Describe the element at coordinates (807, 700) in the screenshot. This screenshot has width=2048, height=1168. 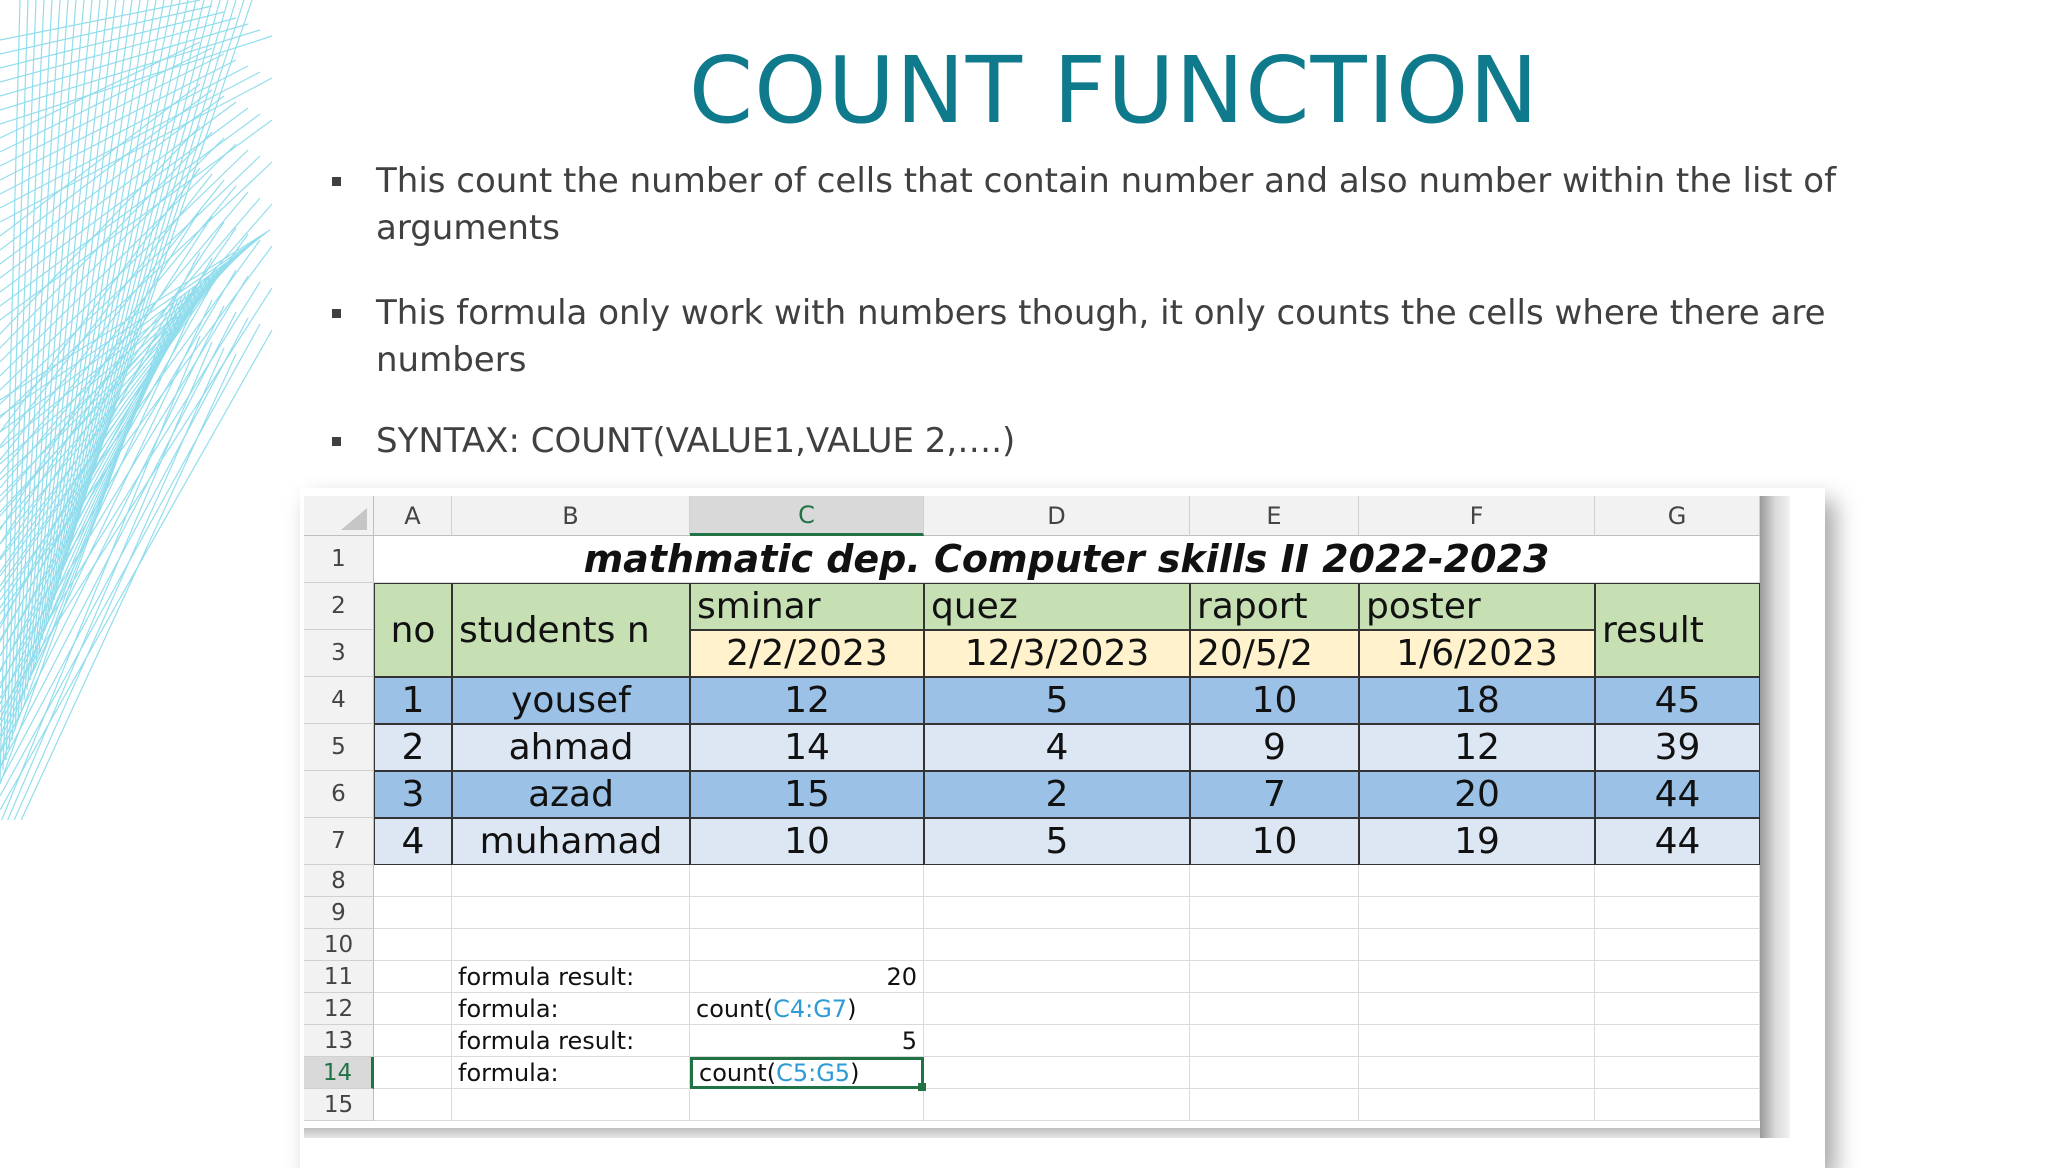
I see `data-cell-sminar: 12` at that location.